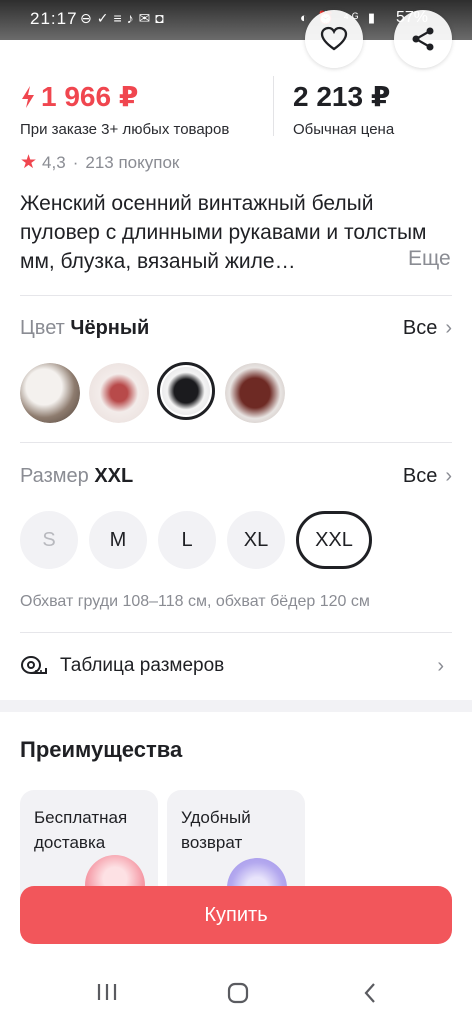 The image size is (472, 1024). I want to click on notification-icons: ⊖✓≡♪✉◘, so click(124, 18).